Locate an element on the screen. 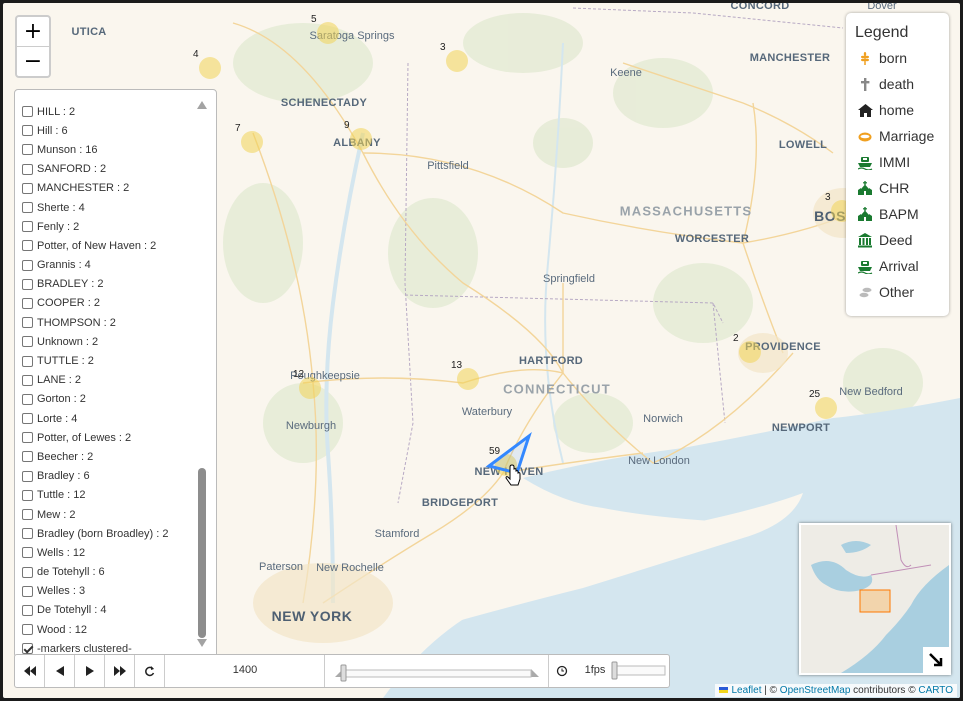  minimap is located at coordinates (875, 599).